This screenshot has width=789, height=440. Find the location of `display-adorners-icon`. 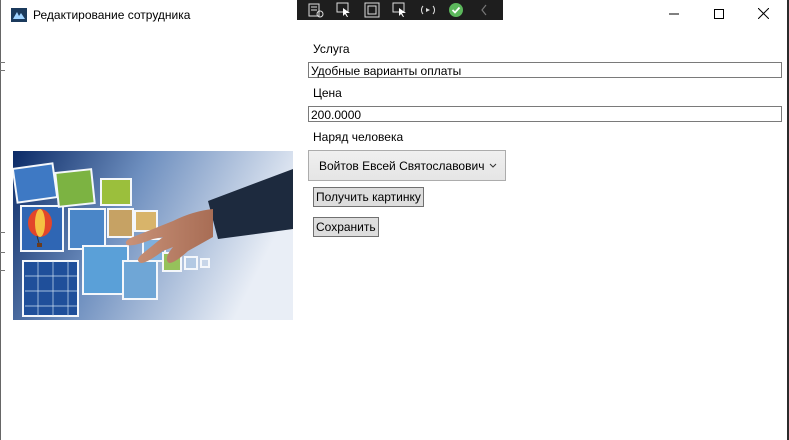

display-adorners-icon is located at coordinates (372, 10).